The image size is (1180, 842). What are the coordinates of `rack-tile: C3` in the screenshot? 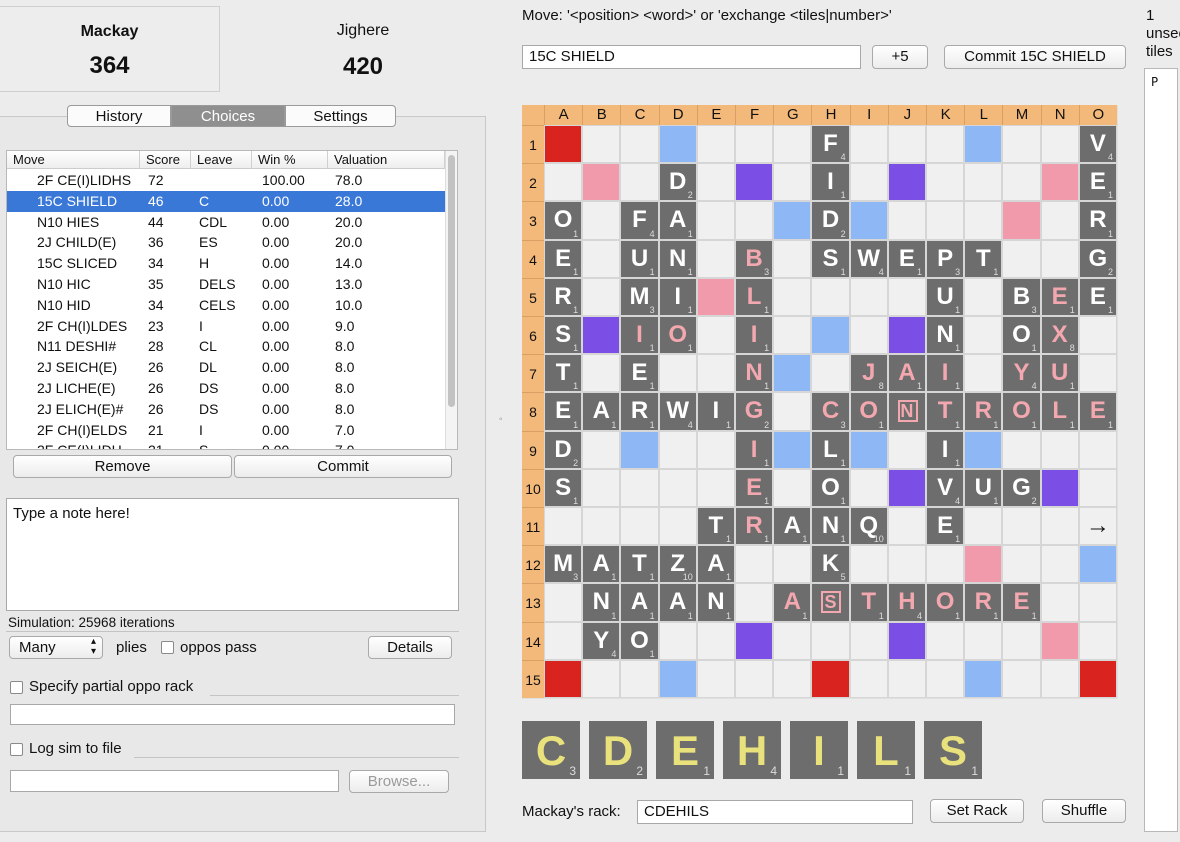 It's located at (551, 750).